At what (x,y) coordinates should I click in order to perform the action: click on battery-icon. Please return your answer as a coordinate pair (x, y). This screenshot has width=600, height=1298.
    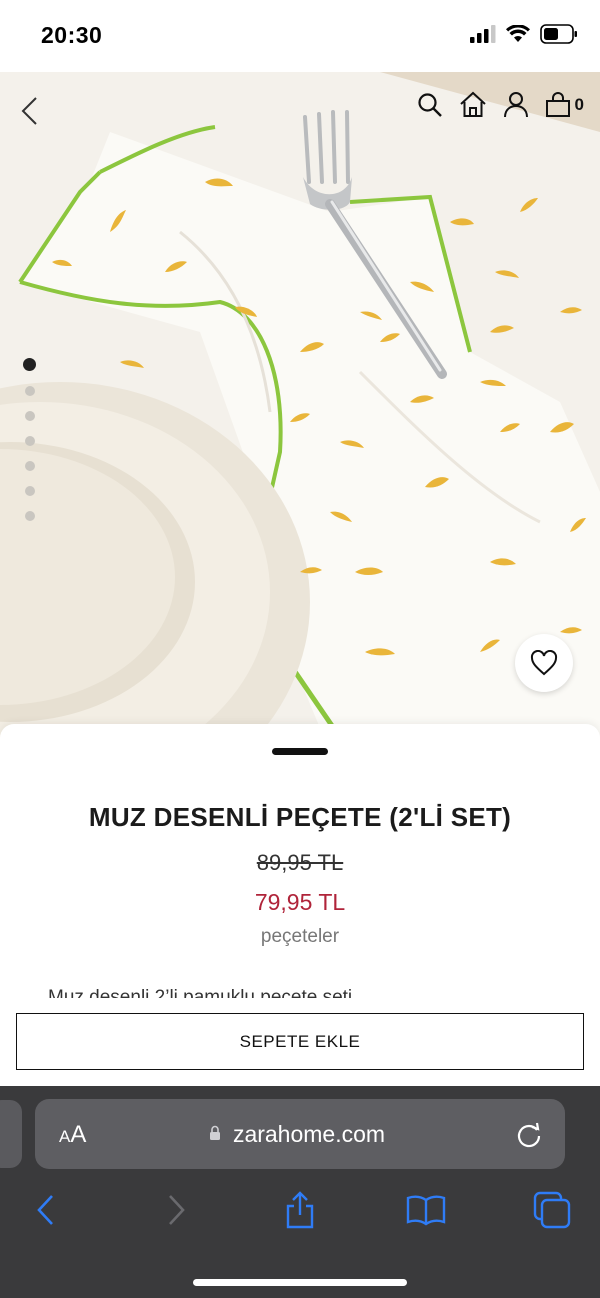
    Looking at the image, I should click on (558, 34).